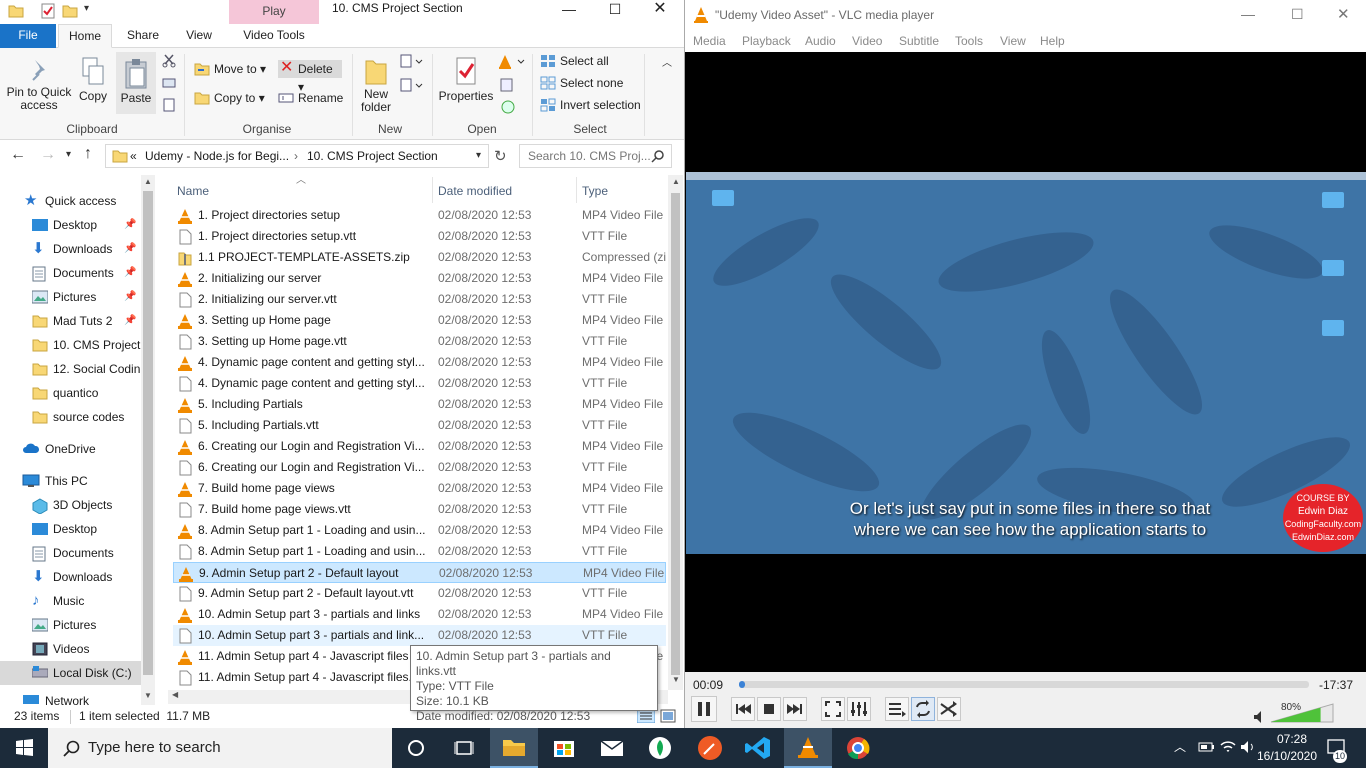 The image size is (1366, 768). What do you see at coordinates (508, 85) in the screenshot?
I see `edit-icon` at bounding box center [508, 85].